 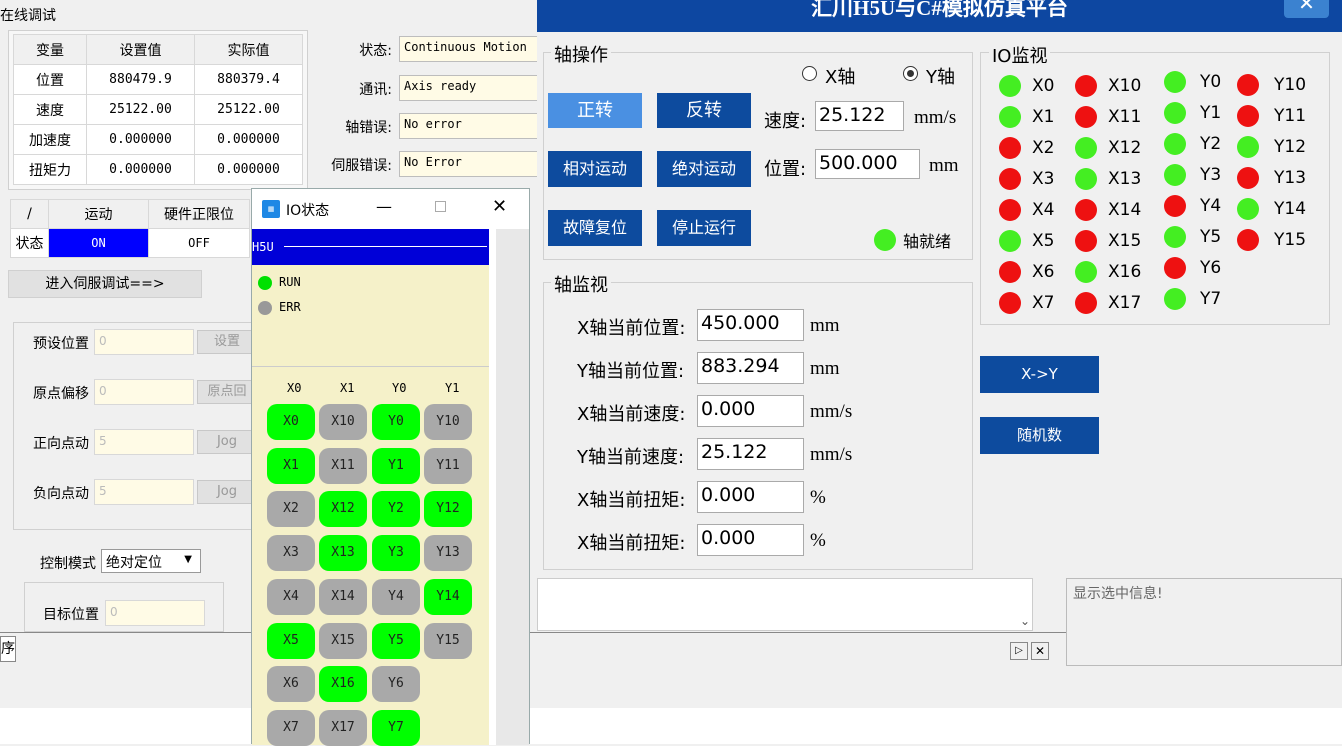 What do you see at coordinates (595, 169) in the screenshot?
I see `relative-motion-button: 相对运动` at bounding box center [595, 169].